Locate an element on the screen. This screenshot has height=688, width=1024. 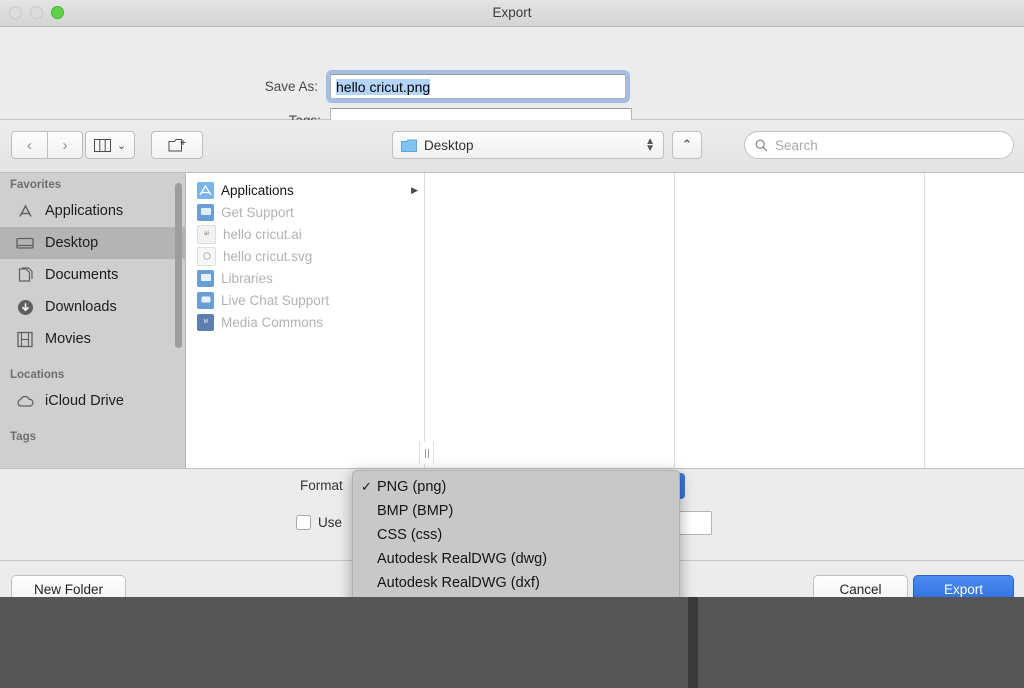
chat-icon is located at coordinates (205, 300).